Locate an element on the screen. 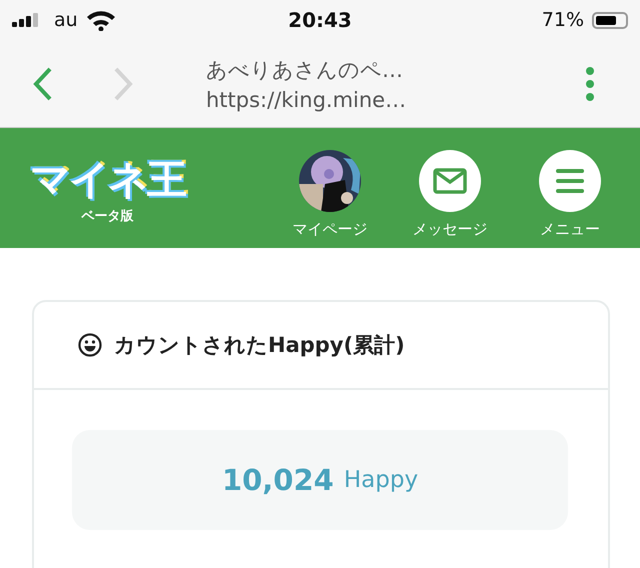  happy-count: 10,024 is located at coordinates (278, 480).